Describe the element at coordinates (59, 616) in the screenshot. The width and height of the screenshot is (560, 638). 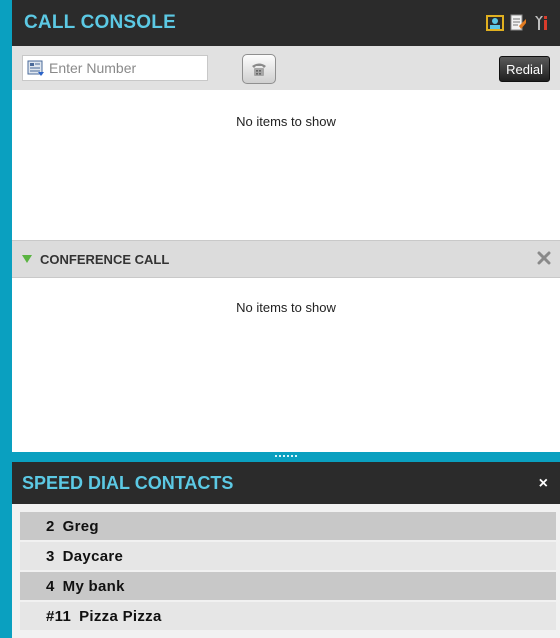
I see `speed-dial-number: #11` at that location.